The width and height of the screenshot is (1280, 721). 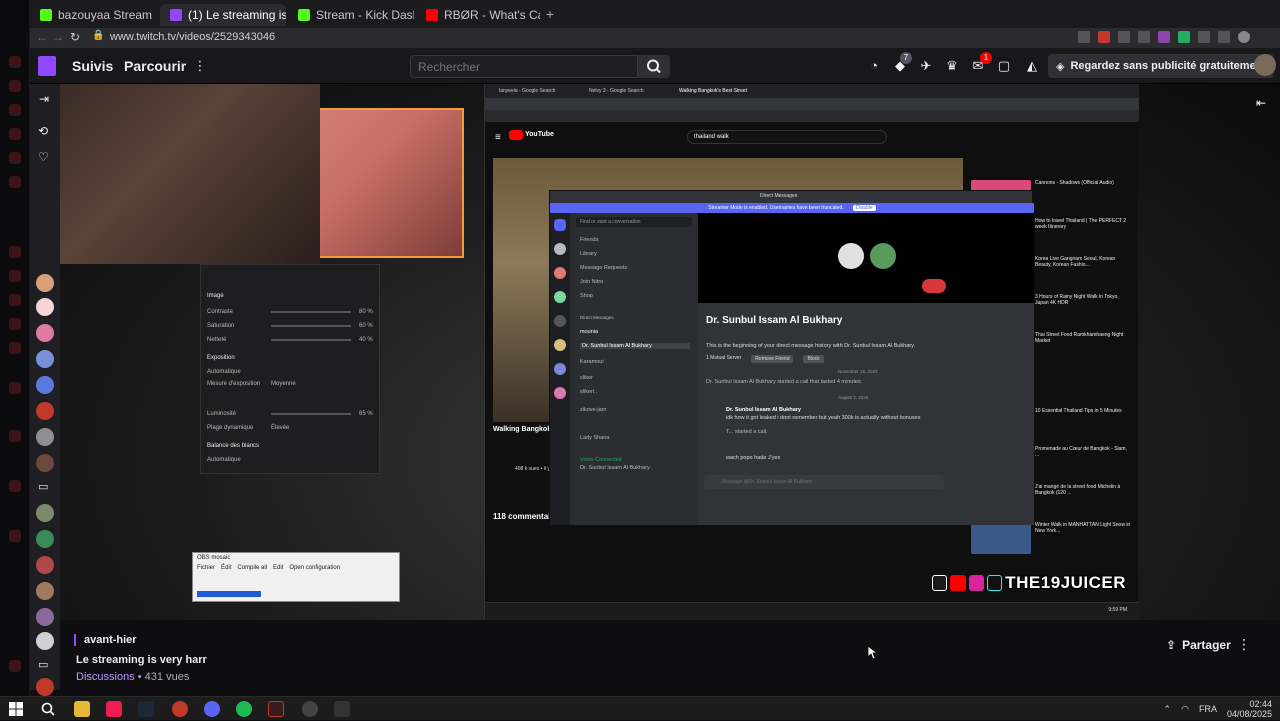 I want to click on heart-icon: ♡, so click(x=43, y=157).